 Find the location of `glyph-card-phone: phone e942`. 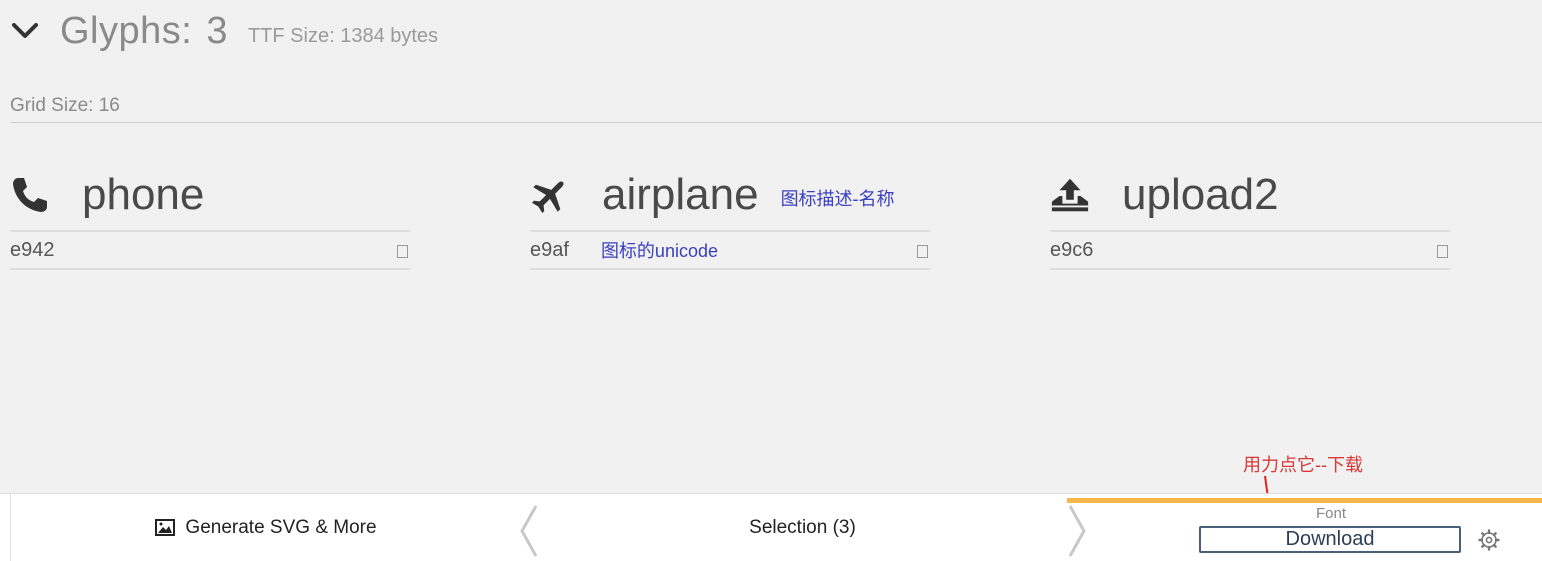

glyph-card-phone: phone e942 is located at coordinates (210, 215).